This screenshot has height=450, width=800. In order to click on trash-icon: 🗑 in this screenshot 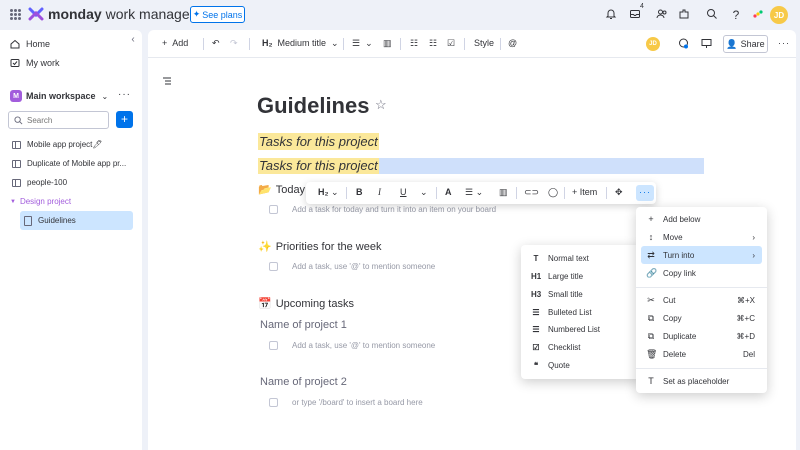, I will do `click(652, 354)`.